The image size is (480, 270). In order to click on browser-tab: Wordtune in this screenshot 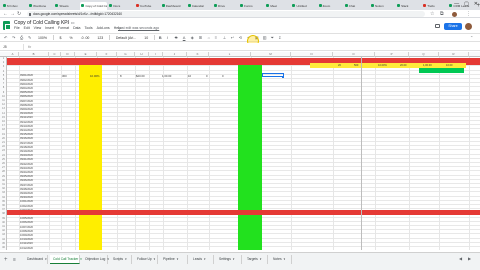, I will do `click(41, 6)`.